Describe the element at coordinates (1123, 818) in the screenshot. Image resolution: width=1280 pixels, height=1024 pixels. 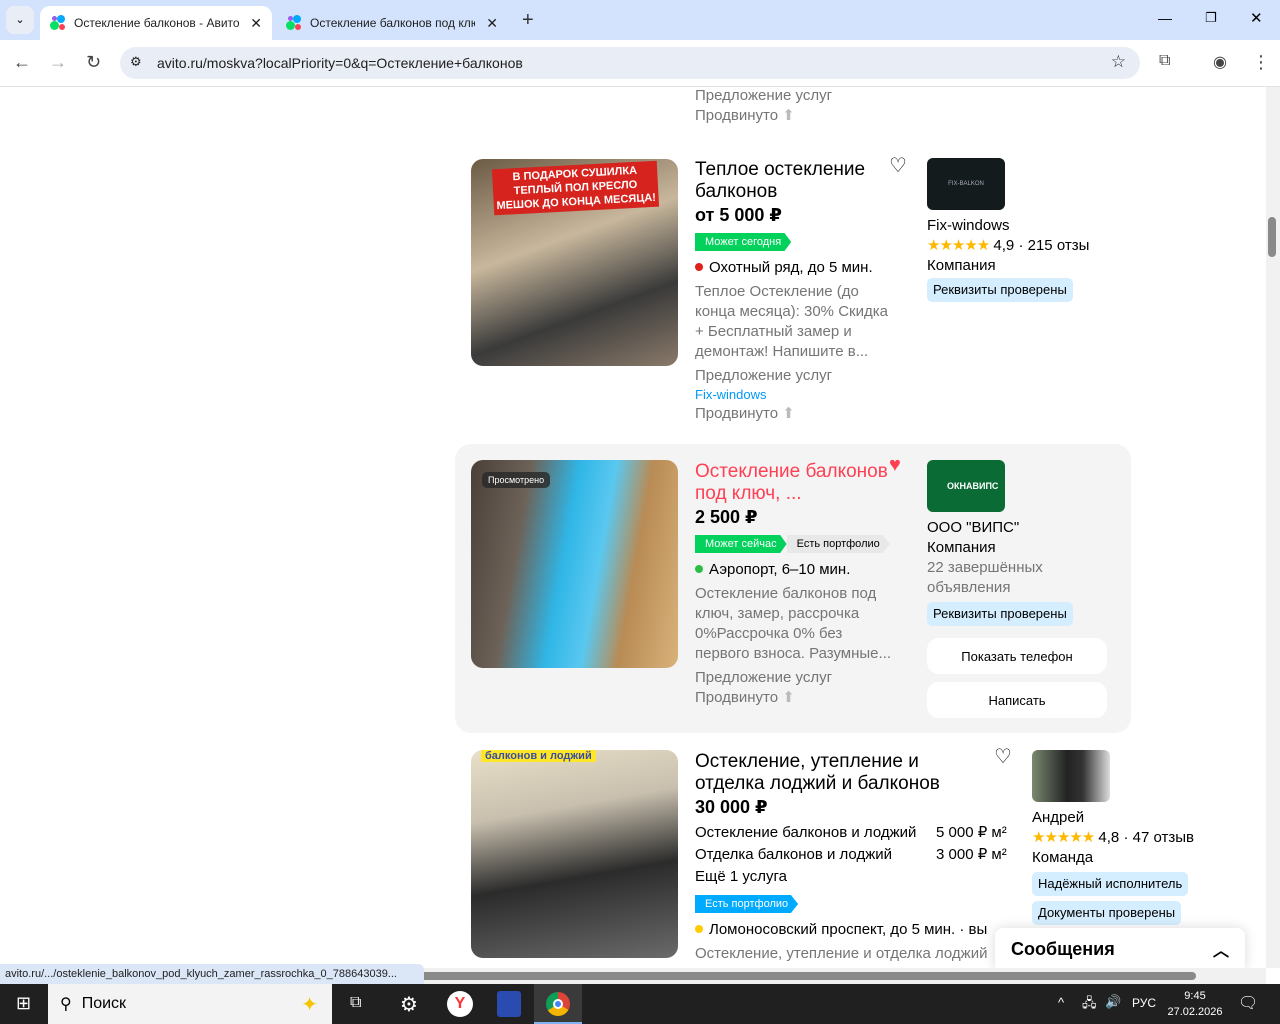
I see `seller-name: Андрей` at that location.